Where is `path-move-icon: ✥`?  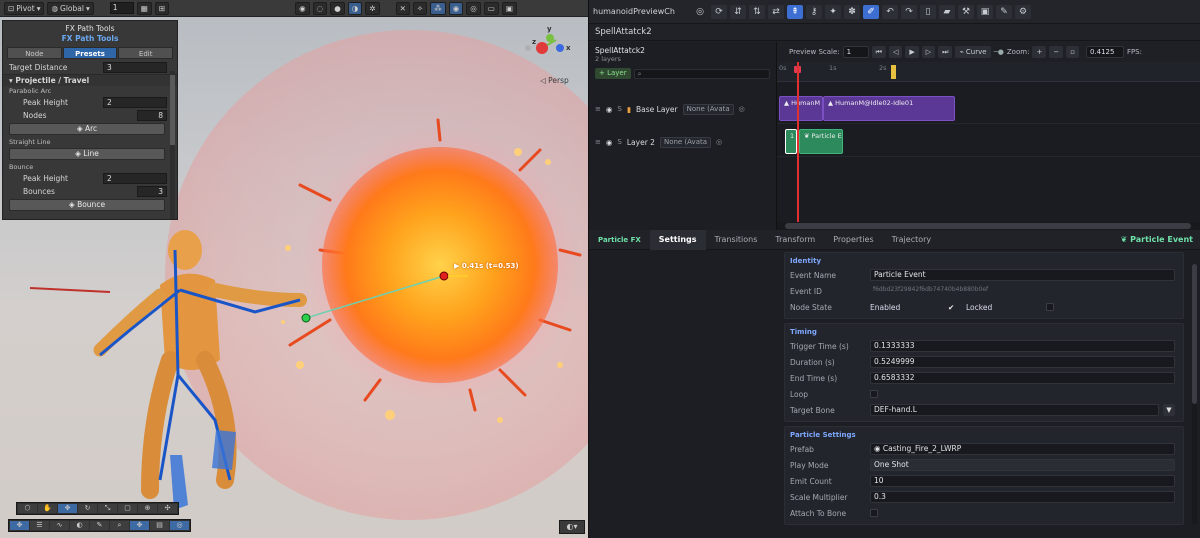 path-move-icon: ✥ is located at coordinates (19, 525).